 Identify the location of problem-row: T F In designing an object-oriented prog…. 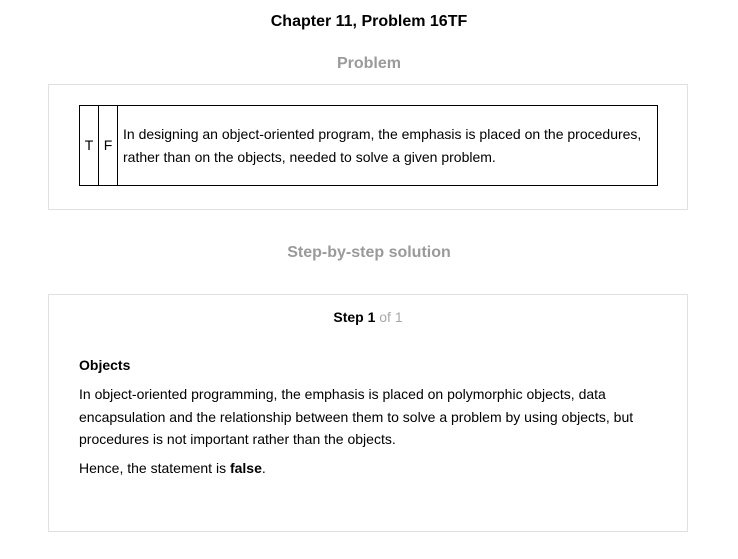
(368, 145).